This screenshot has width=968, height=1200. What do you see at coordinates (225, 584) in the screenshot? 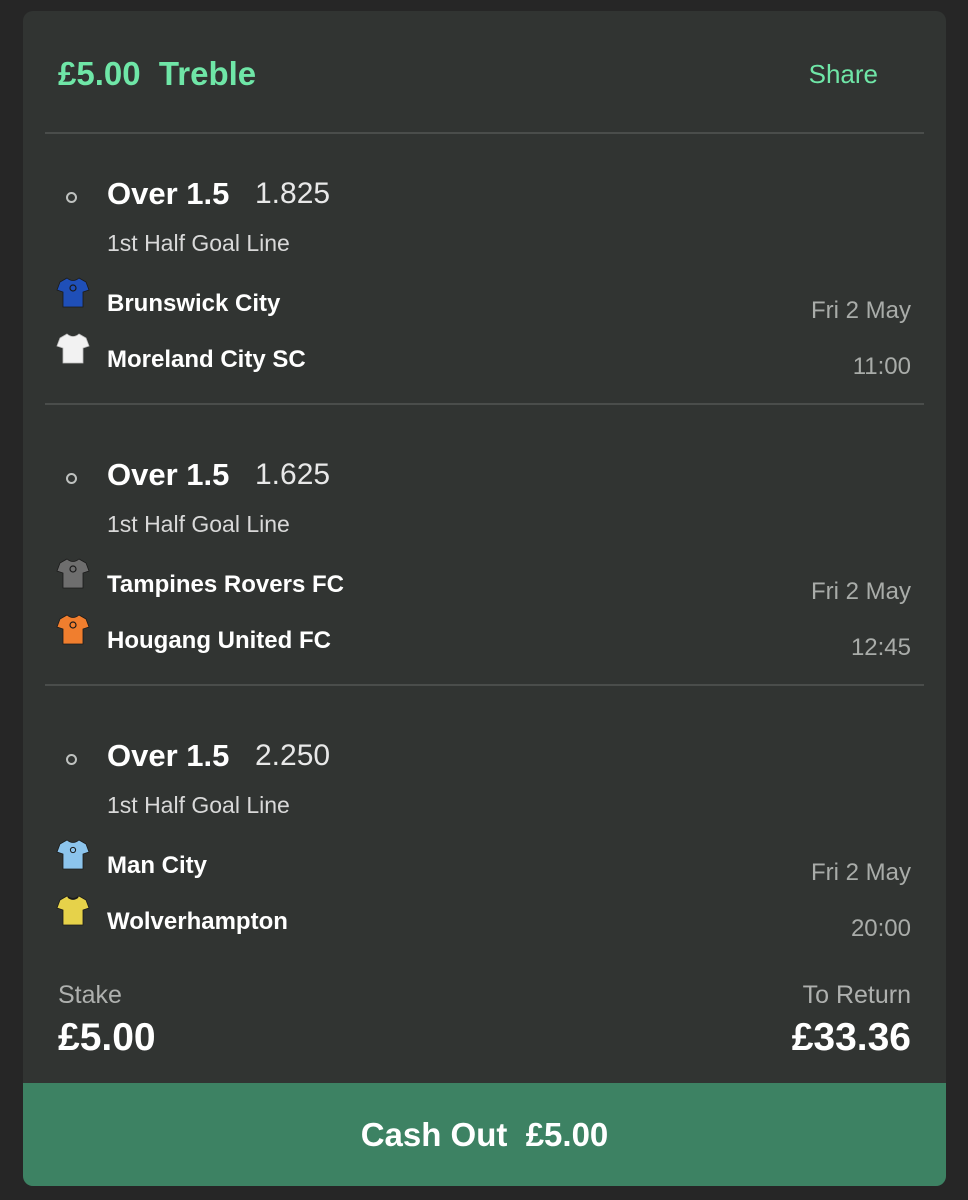
I see `home-team-name: Tampines Rovers FC` at bounding box center [225, 584].